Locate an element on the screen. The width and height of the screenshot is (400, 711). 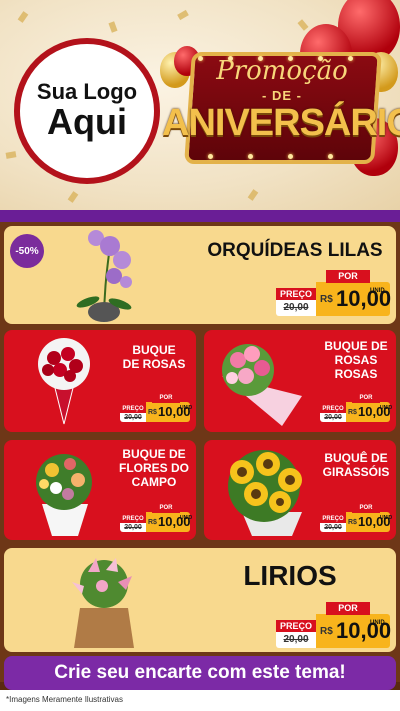
cta-button: Crie seu encarte com este tema! is located at coordinates (200, 673).